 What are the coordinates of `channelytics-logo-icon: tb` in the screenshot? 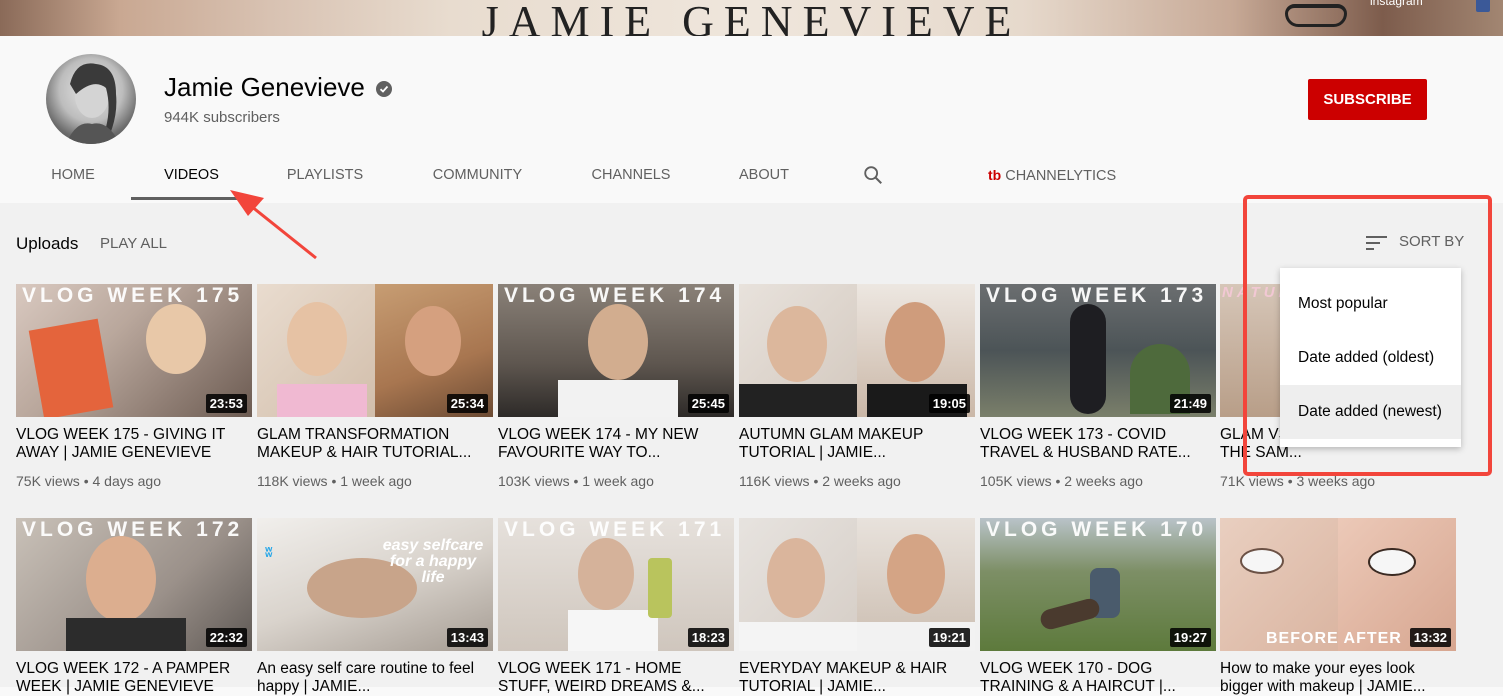 It's located at (995, 175).